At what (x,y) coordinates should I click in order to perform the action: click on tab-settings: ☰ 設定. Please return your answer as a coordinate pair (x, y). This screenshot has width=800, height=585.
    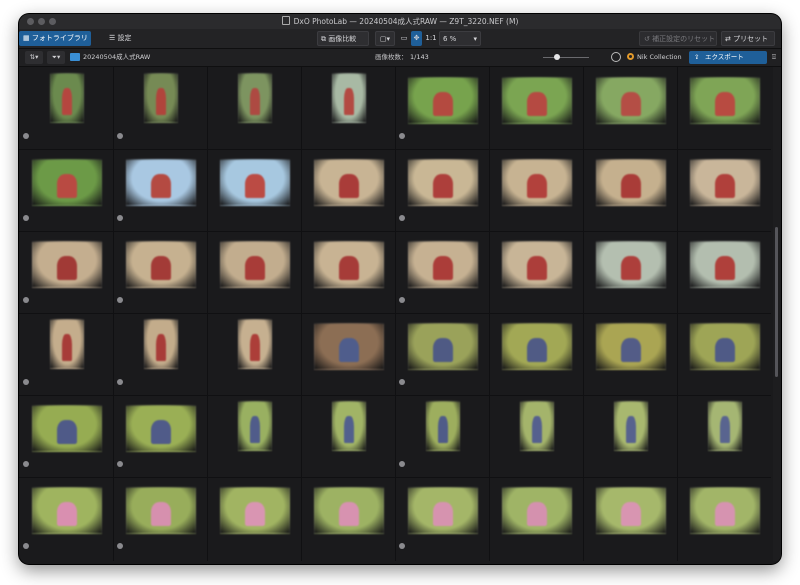
    Looking at the image, I should click on (129, 38).